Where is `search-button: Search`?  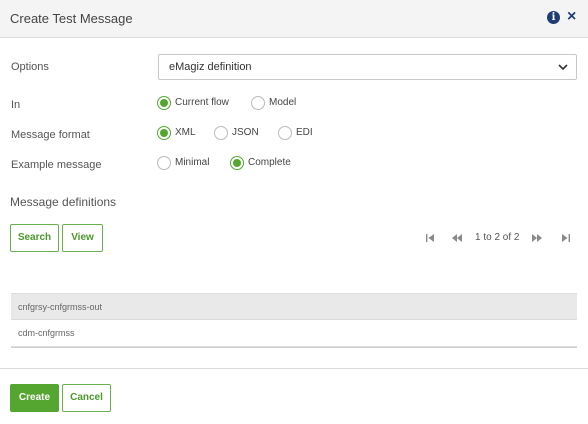
search-button: Search is located at coordinates (34, 238).